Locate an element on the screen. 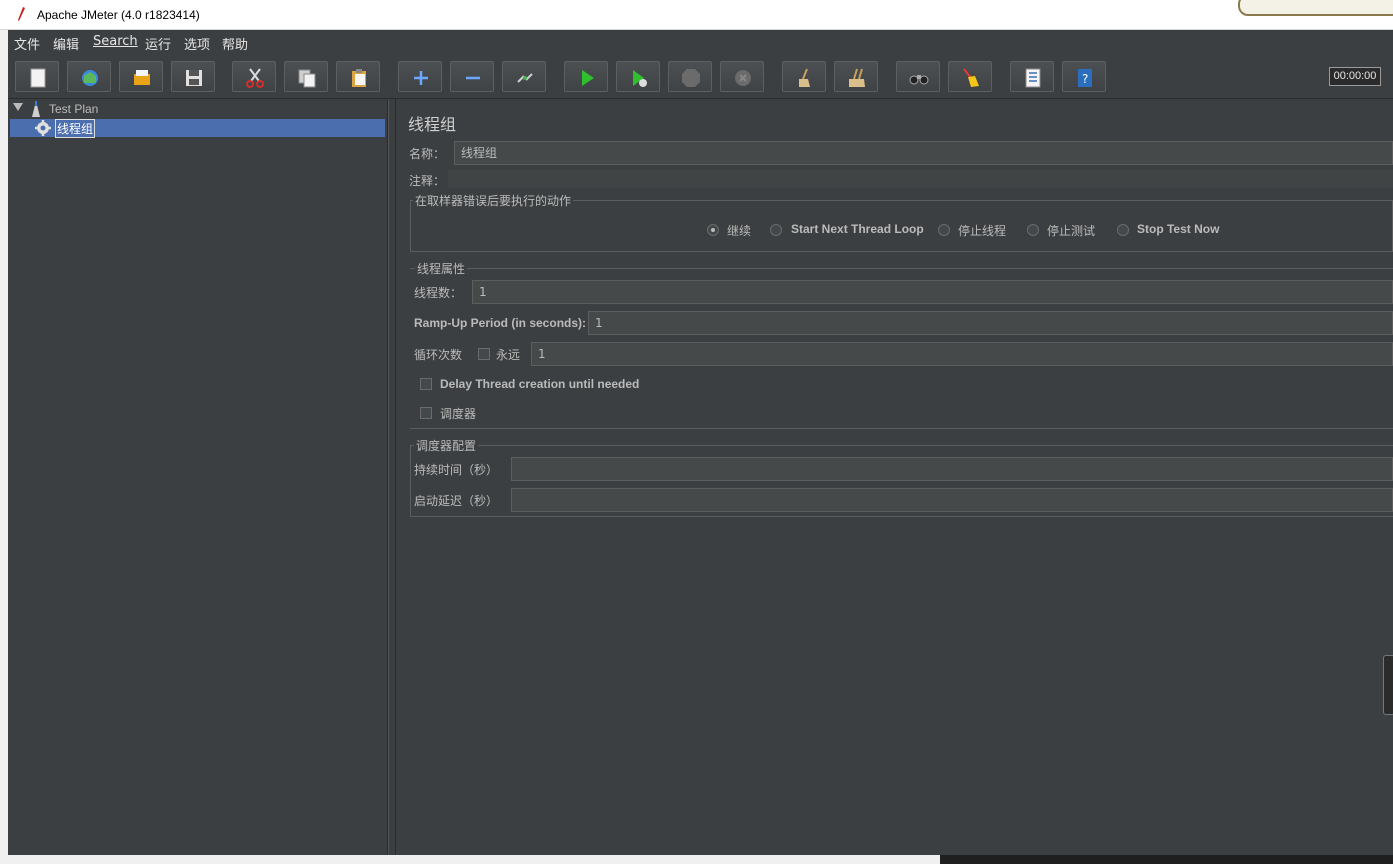 Image resolution: width=1393 pixels, height=864 pixels. threads-input: 1 is located at coordinates (932, 292).